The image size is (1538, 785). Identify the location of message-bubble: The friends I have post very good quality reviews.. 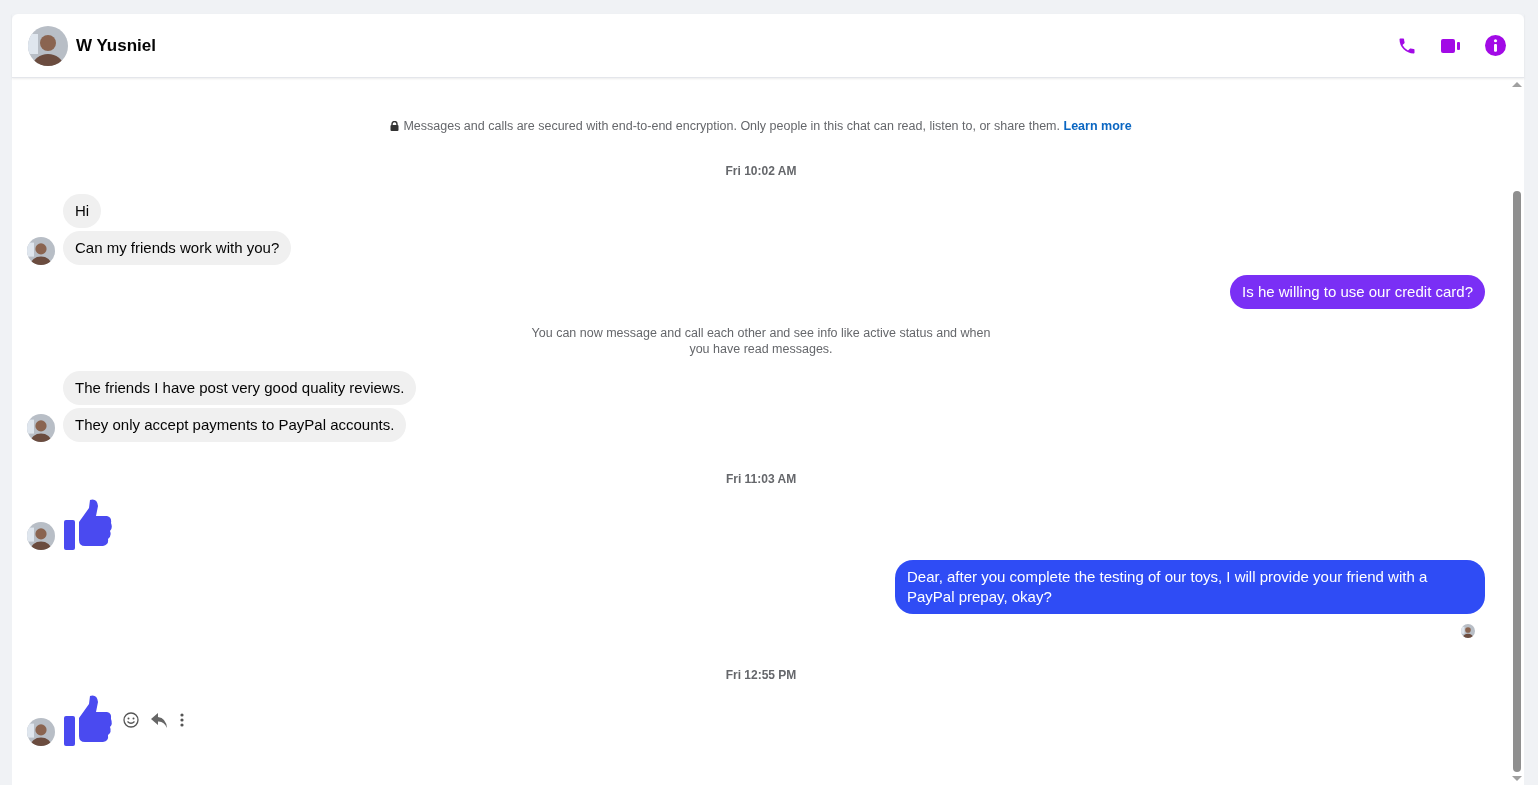
(240, 388).